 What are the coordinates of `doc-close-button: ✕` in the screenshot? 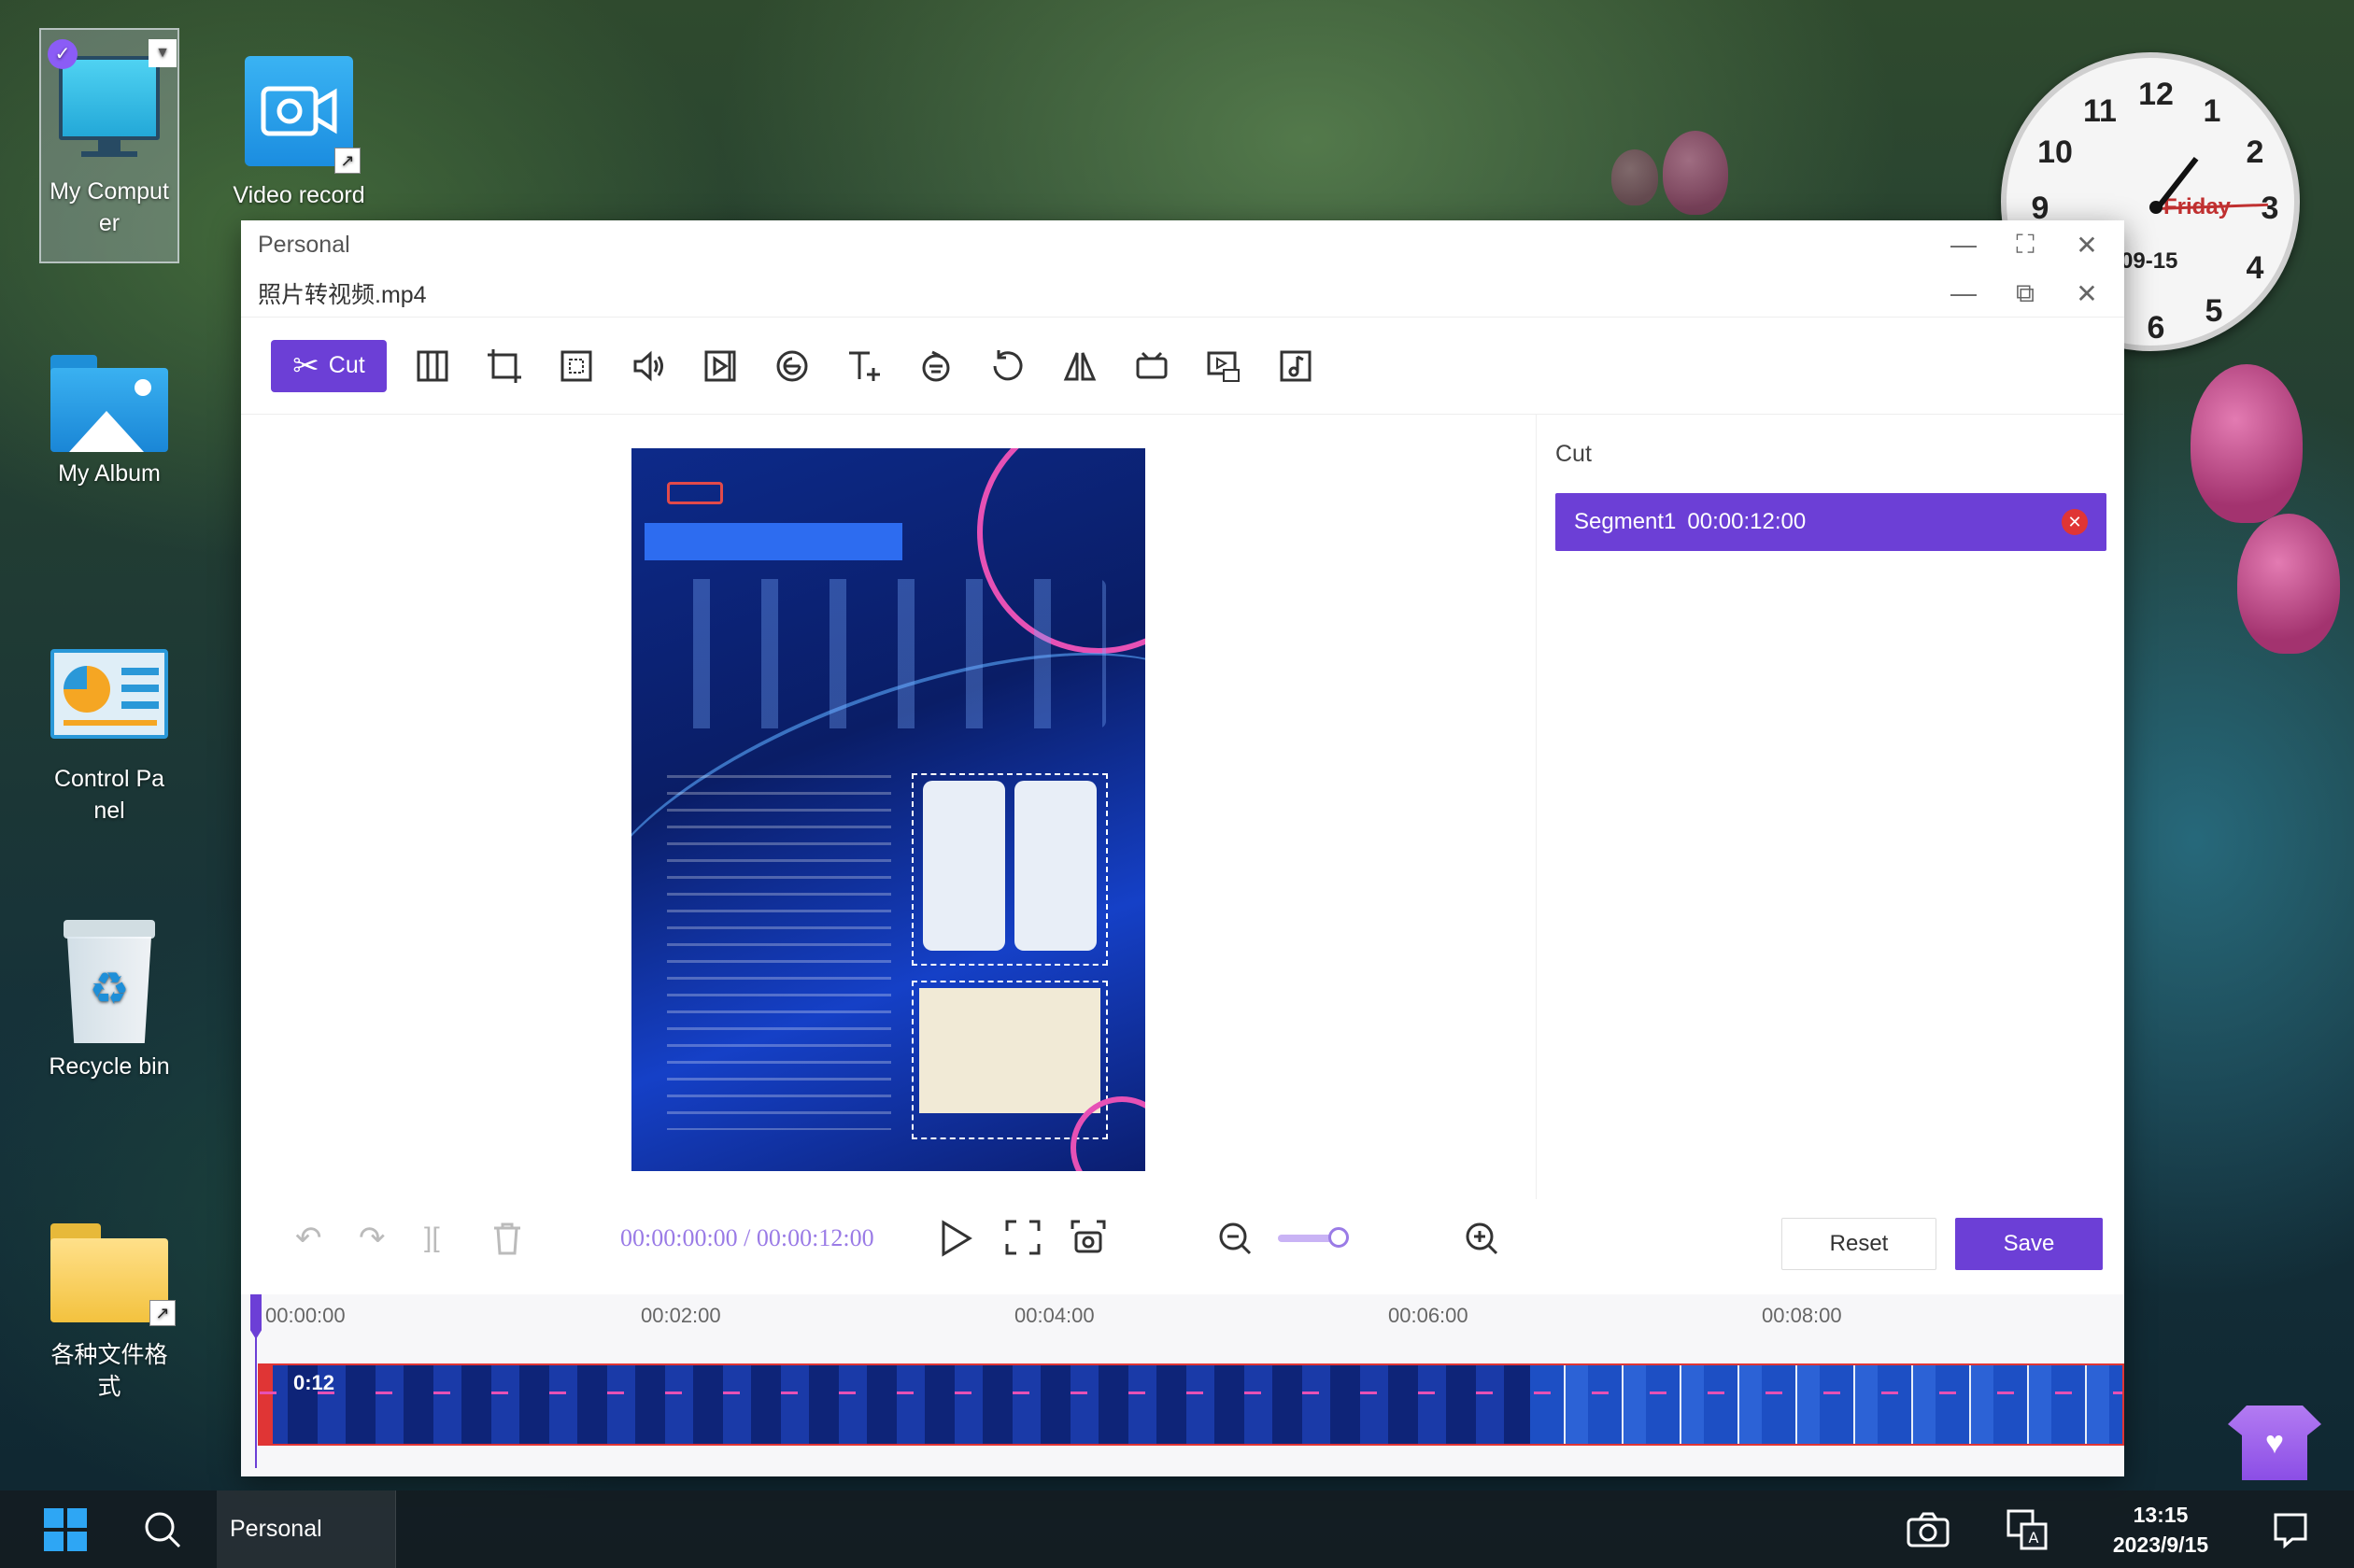 It's located at (2087, 293).